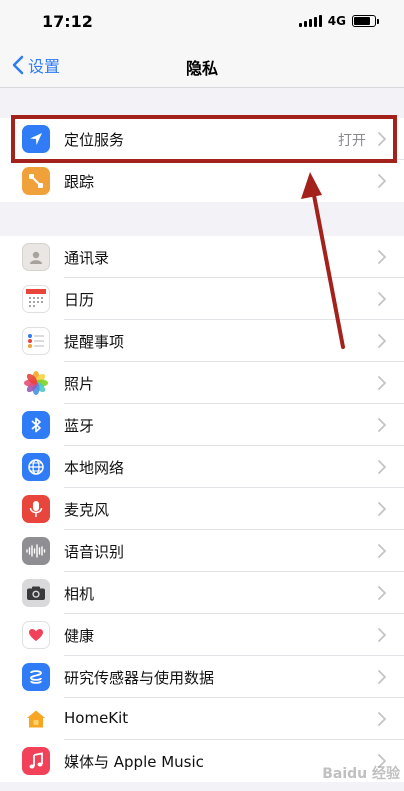 This screenshot has width=404, height=791. I want to click on photos-icon, so click(36, 383).